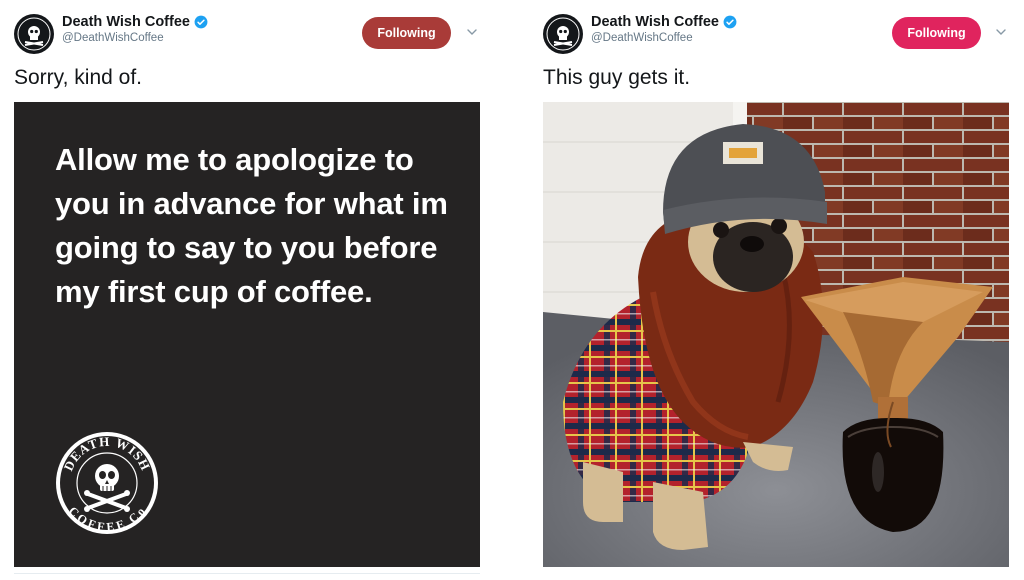  Describe the element at coordinates (107, 483) in the screenshot. I see `death-wish-logo-icon: DEATH WISH COFFEE Co` at that location.